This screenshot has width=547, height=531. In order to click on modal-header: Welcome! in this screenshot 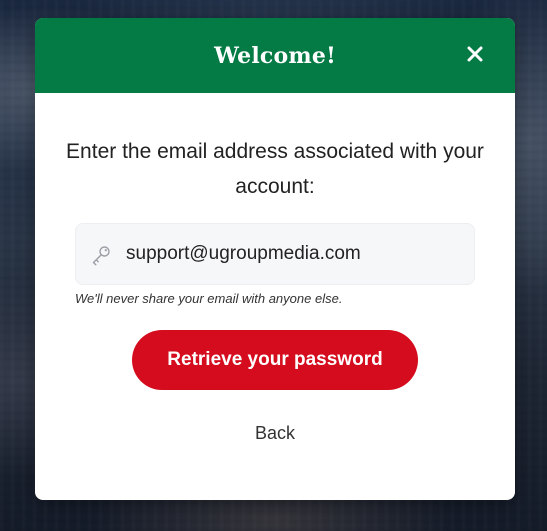, I will do `click(275, 55)`.